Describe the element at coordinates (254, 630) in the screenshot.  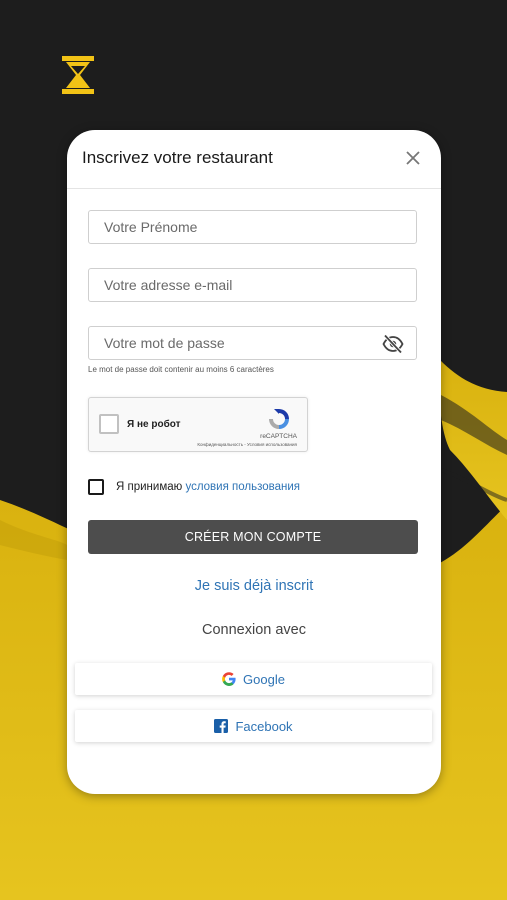
I see `connect-with-label: Connexion avec` at that location.